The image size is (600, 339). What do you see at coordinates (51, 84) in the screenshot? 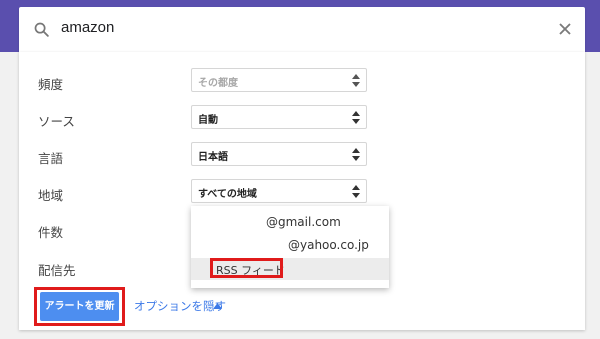
I see `frequency-label: 頻度` at bounding box center [51, 84].